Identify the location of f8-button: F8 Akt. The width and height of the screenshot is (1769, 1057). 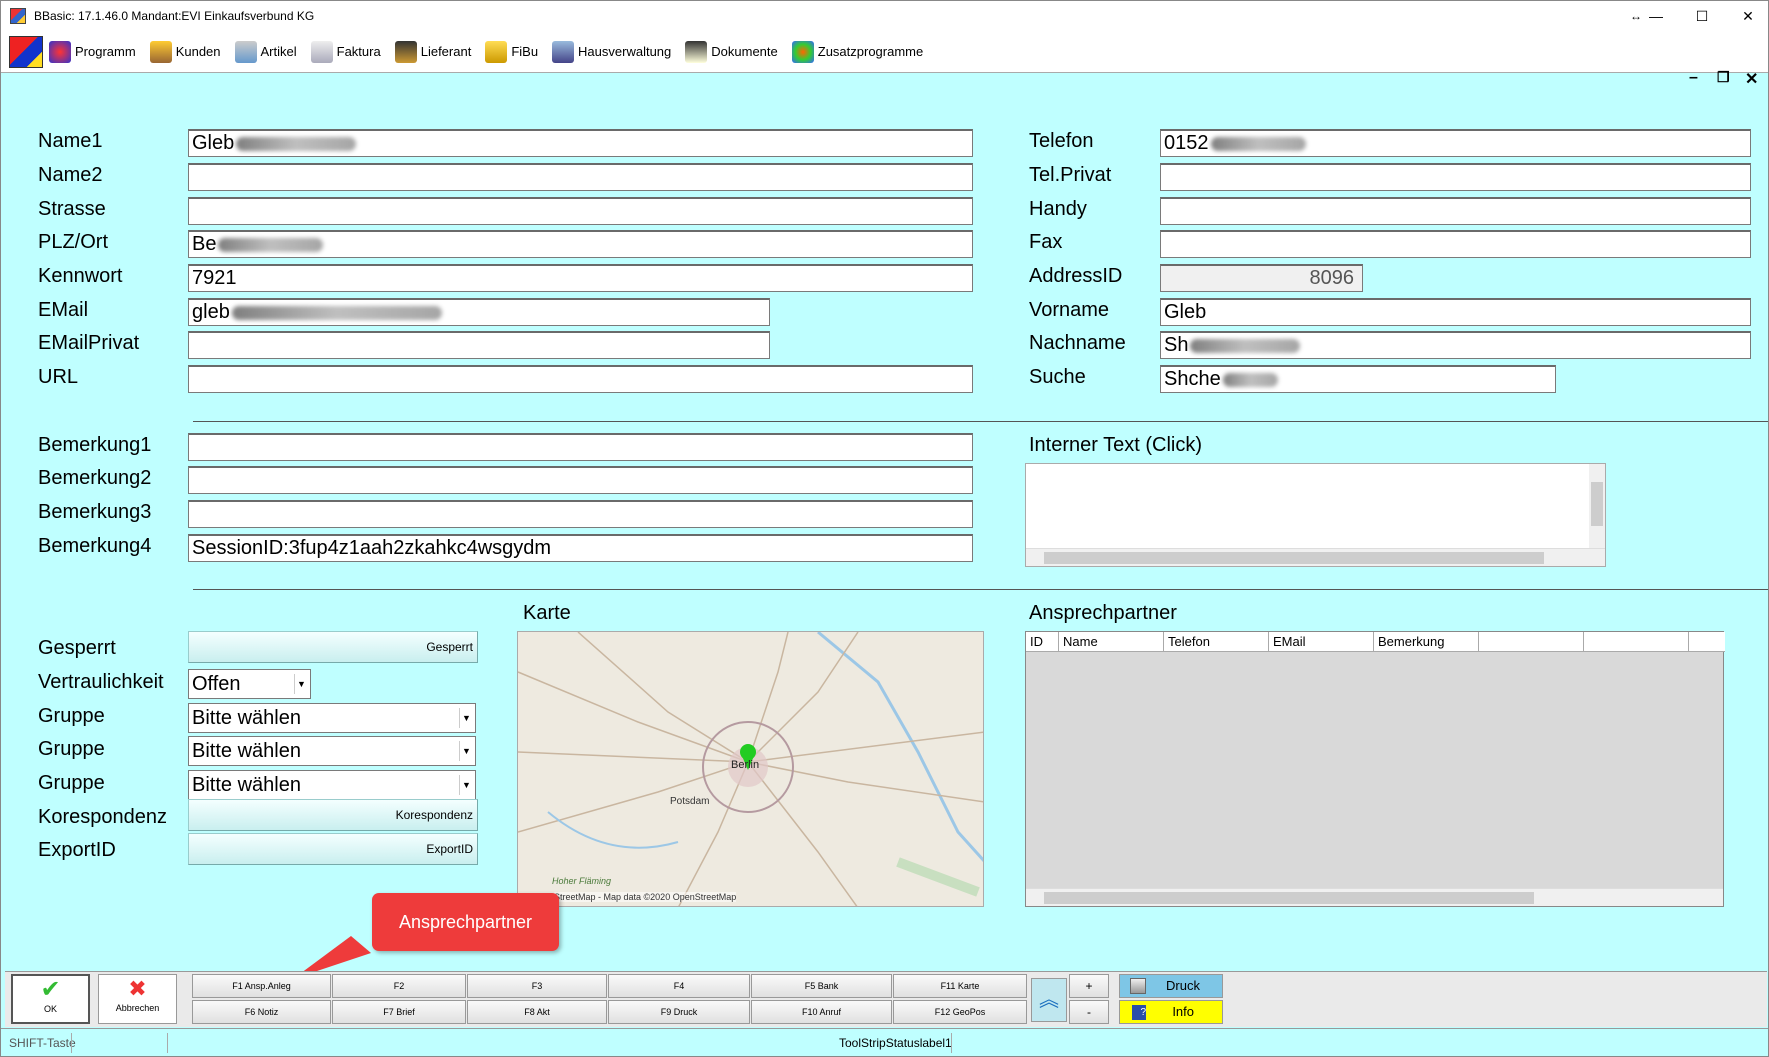
(537, 1012).